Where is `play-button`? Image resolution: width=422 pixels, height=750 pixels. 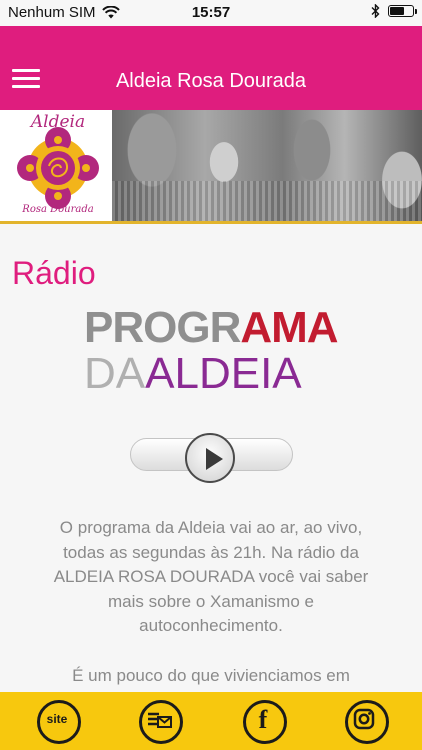 play-button is located at coordinates (210, 458).